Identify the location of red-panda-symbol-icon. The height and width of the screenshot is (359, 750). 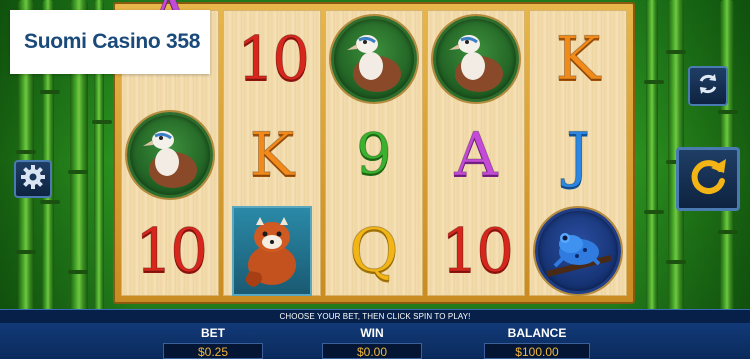
(272, 251).